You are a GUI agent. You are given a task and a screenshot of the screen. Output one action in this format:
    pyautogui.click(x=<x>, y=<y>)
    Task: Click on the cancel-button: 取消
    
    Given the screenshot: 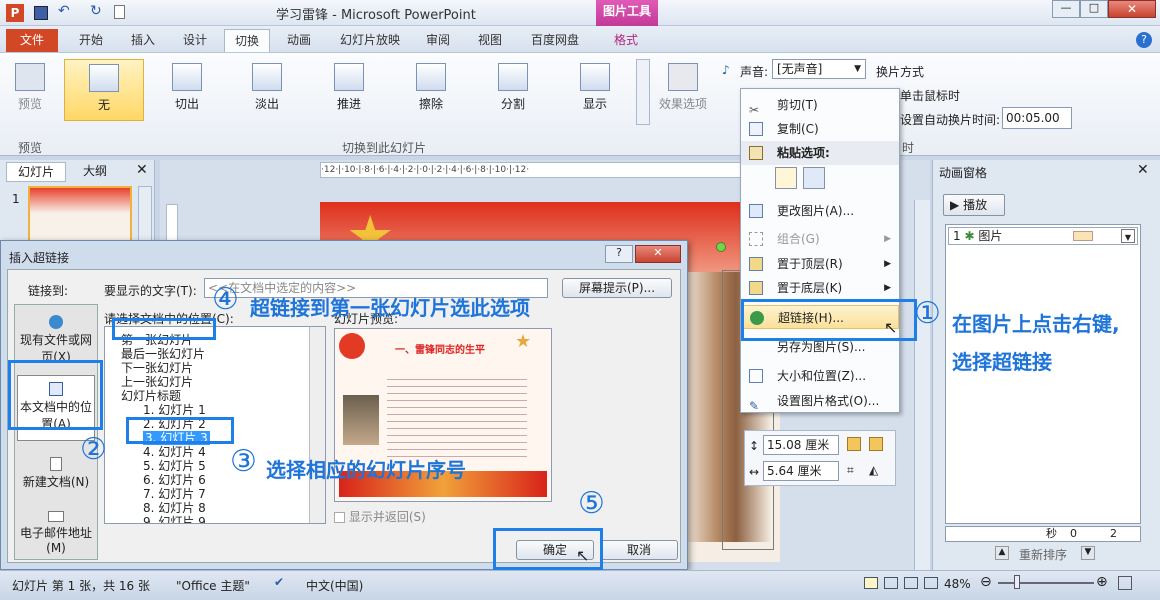 What is the action you would take?
    pyautogui.click(x=639, y=550)
    